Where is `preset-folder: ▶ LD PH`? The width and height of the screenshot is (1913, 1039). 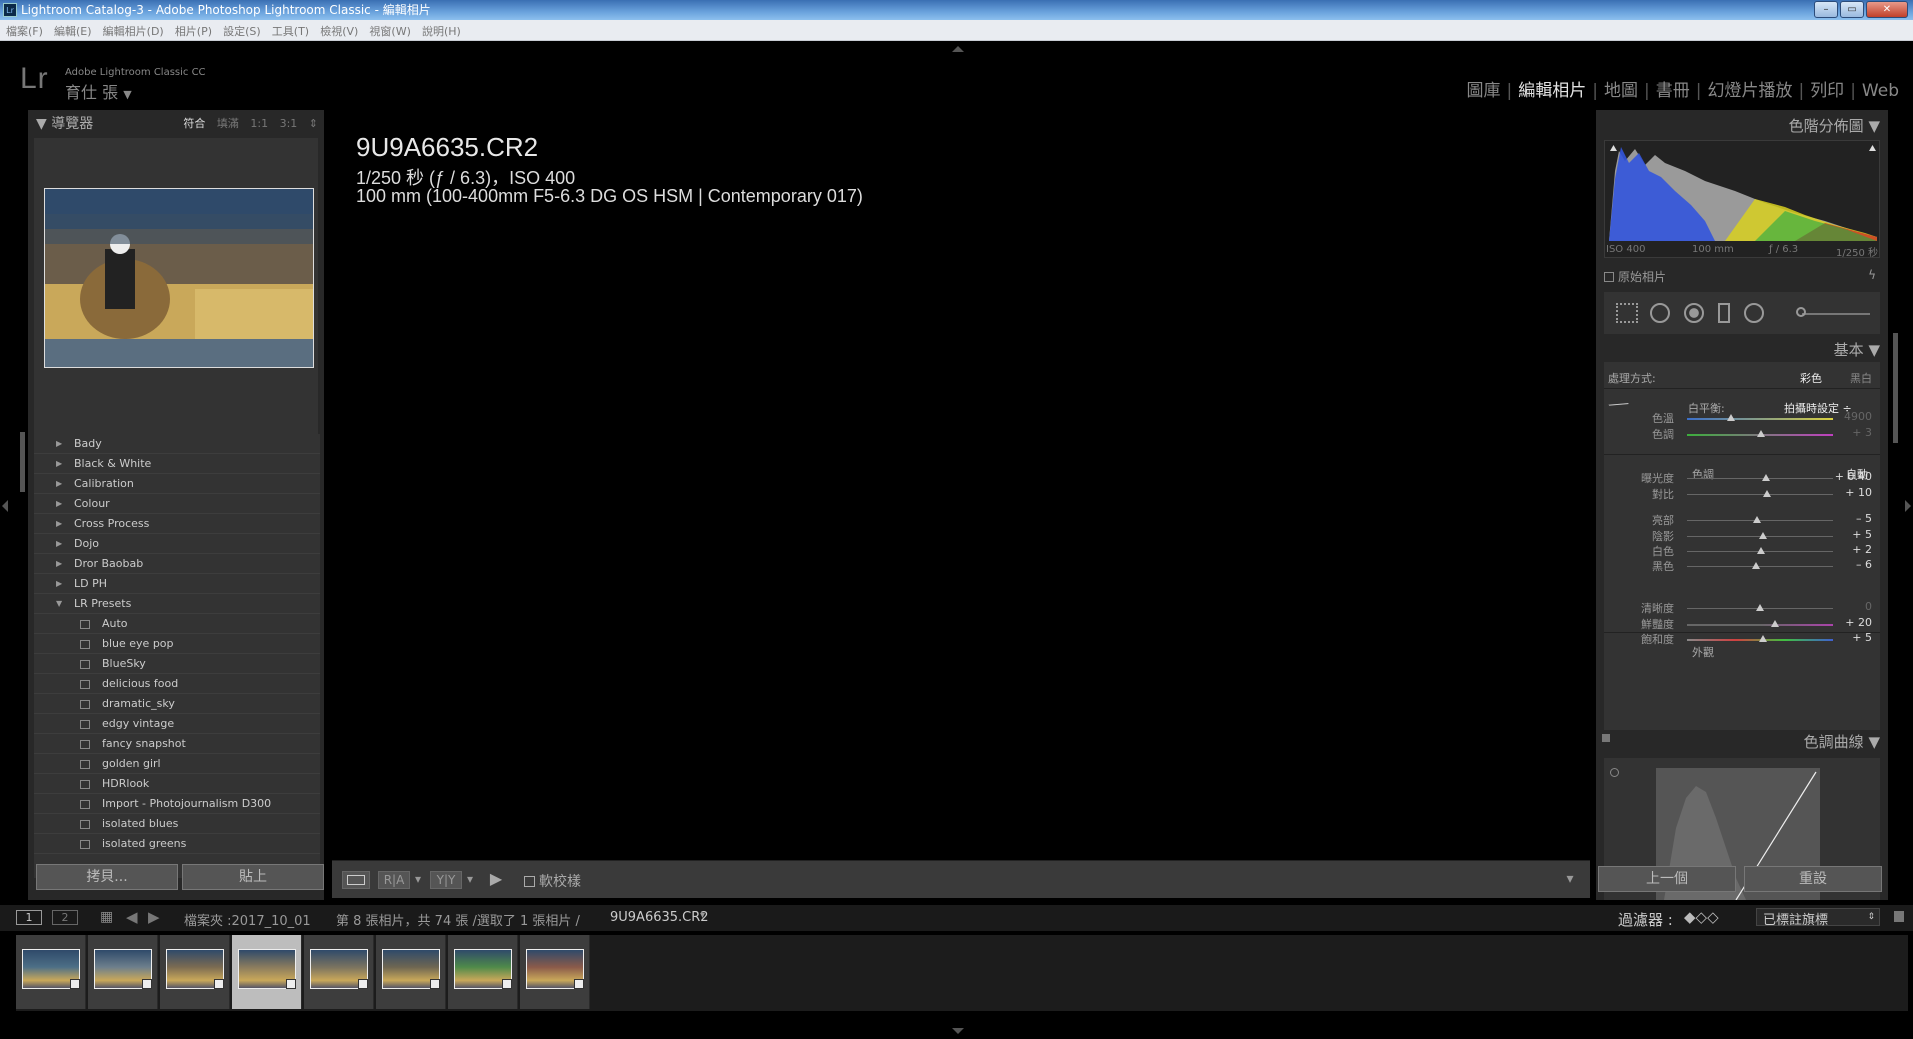
preset-folder: ▶ LD PH is located at coordinates (177, 584).